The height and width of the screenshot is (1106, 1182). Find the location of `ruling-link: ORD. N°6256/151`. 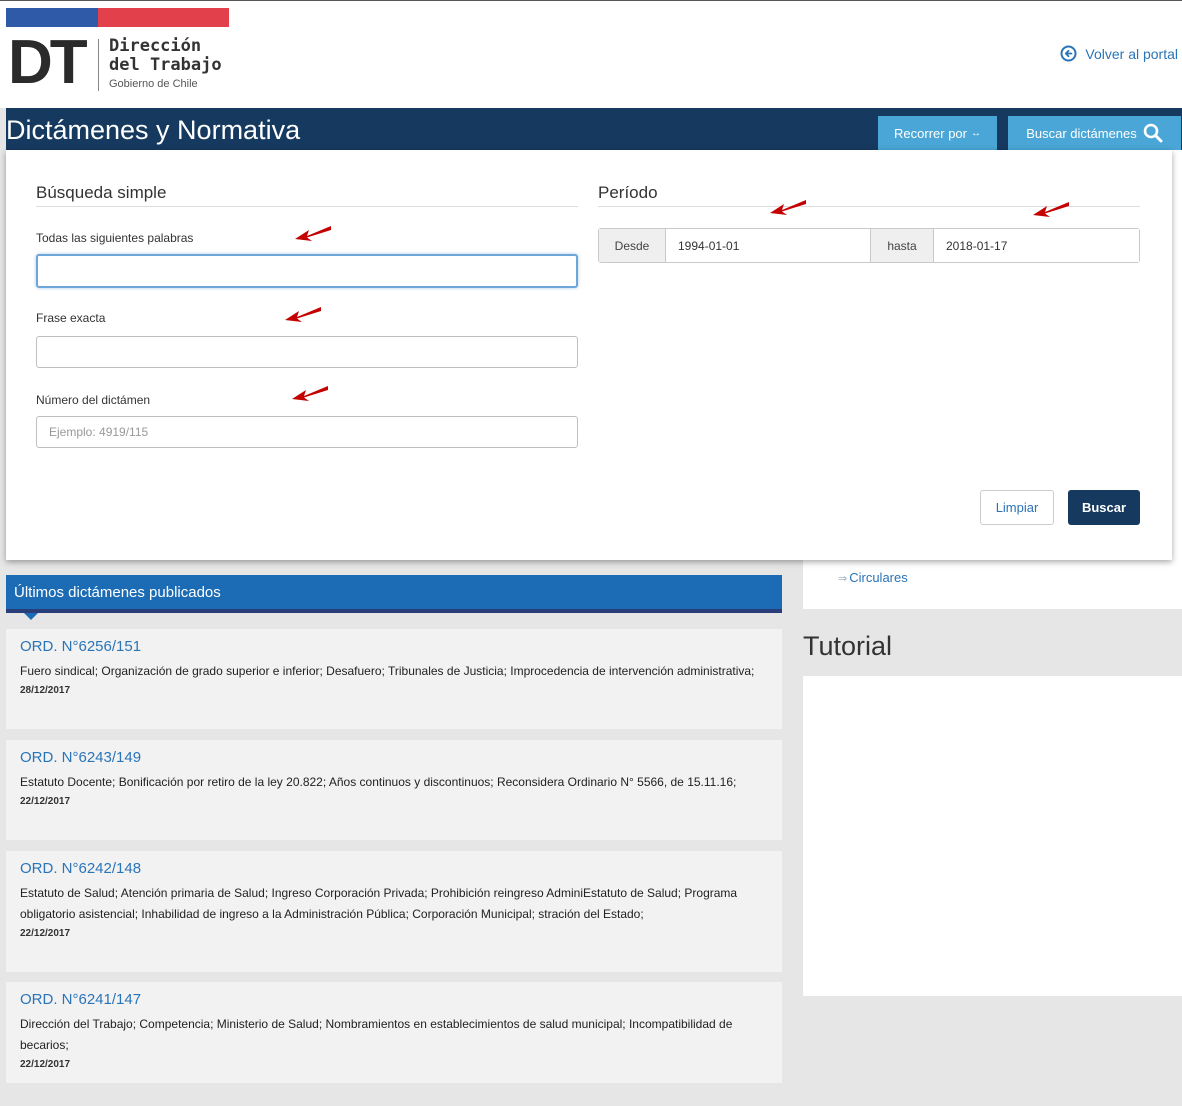

ruling-link: ORD. N°6256/151 is located at coordinates (80, 647).